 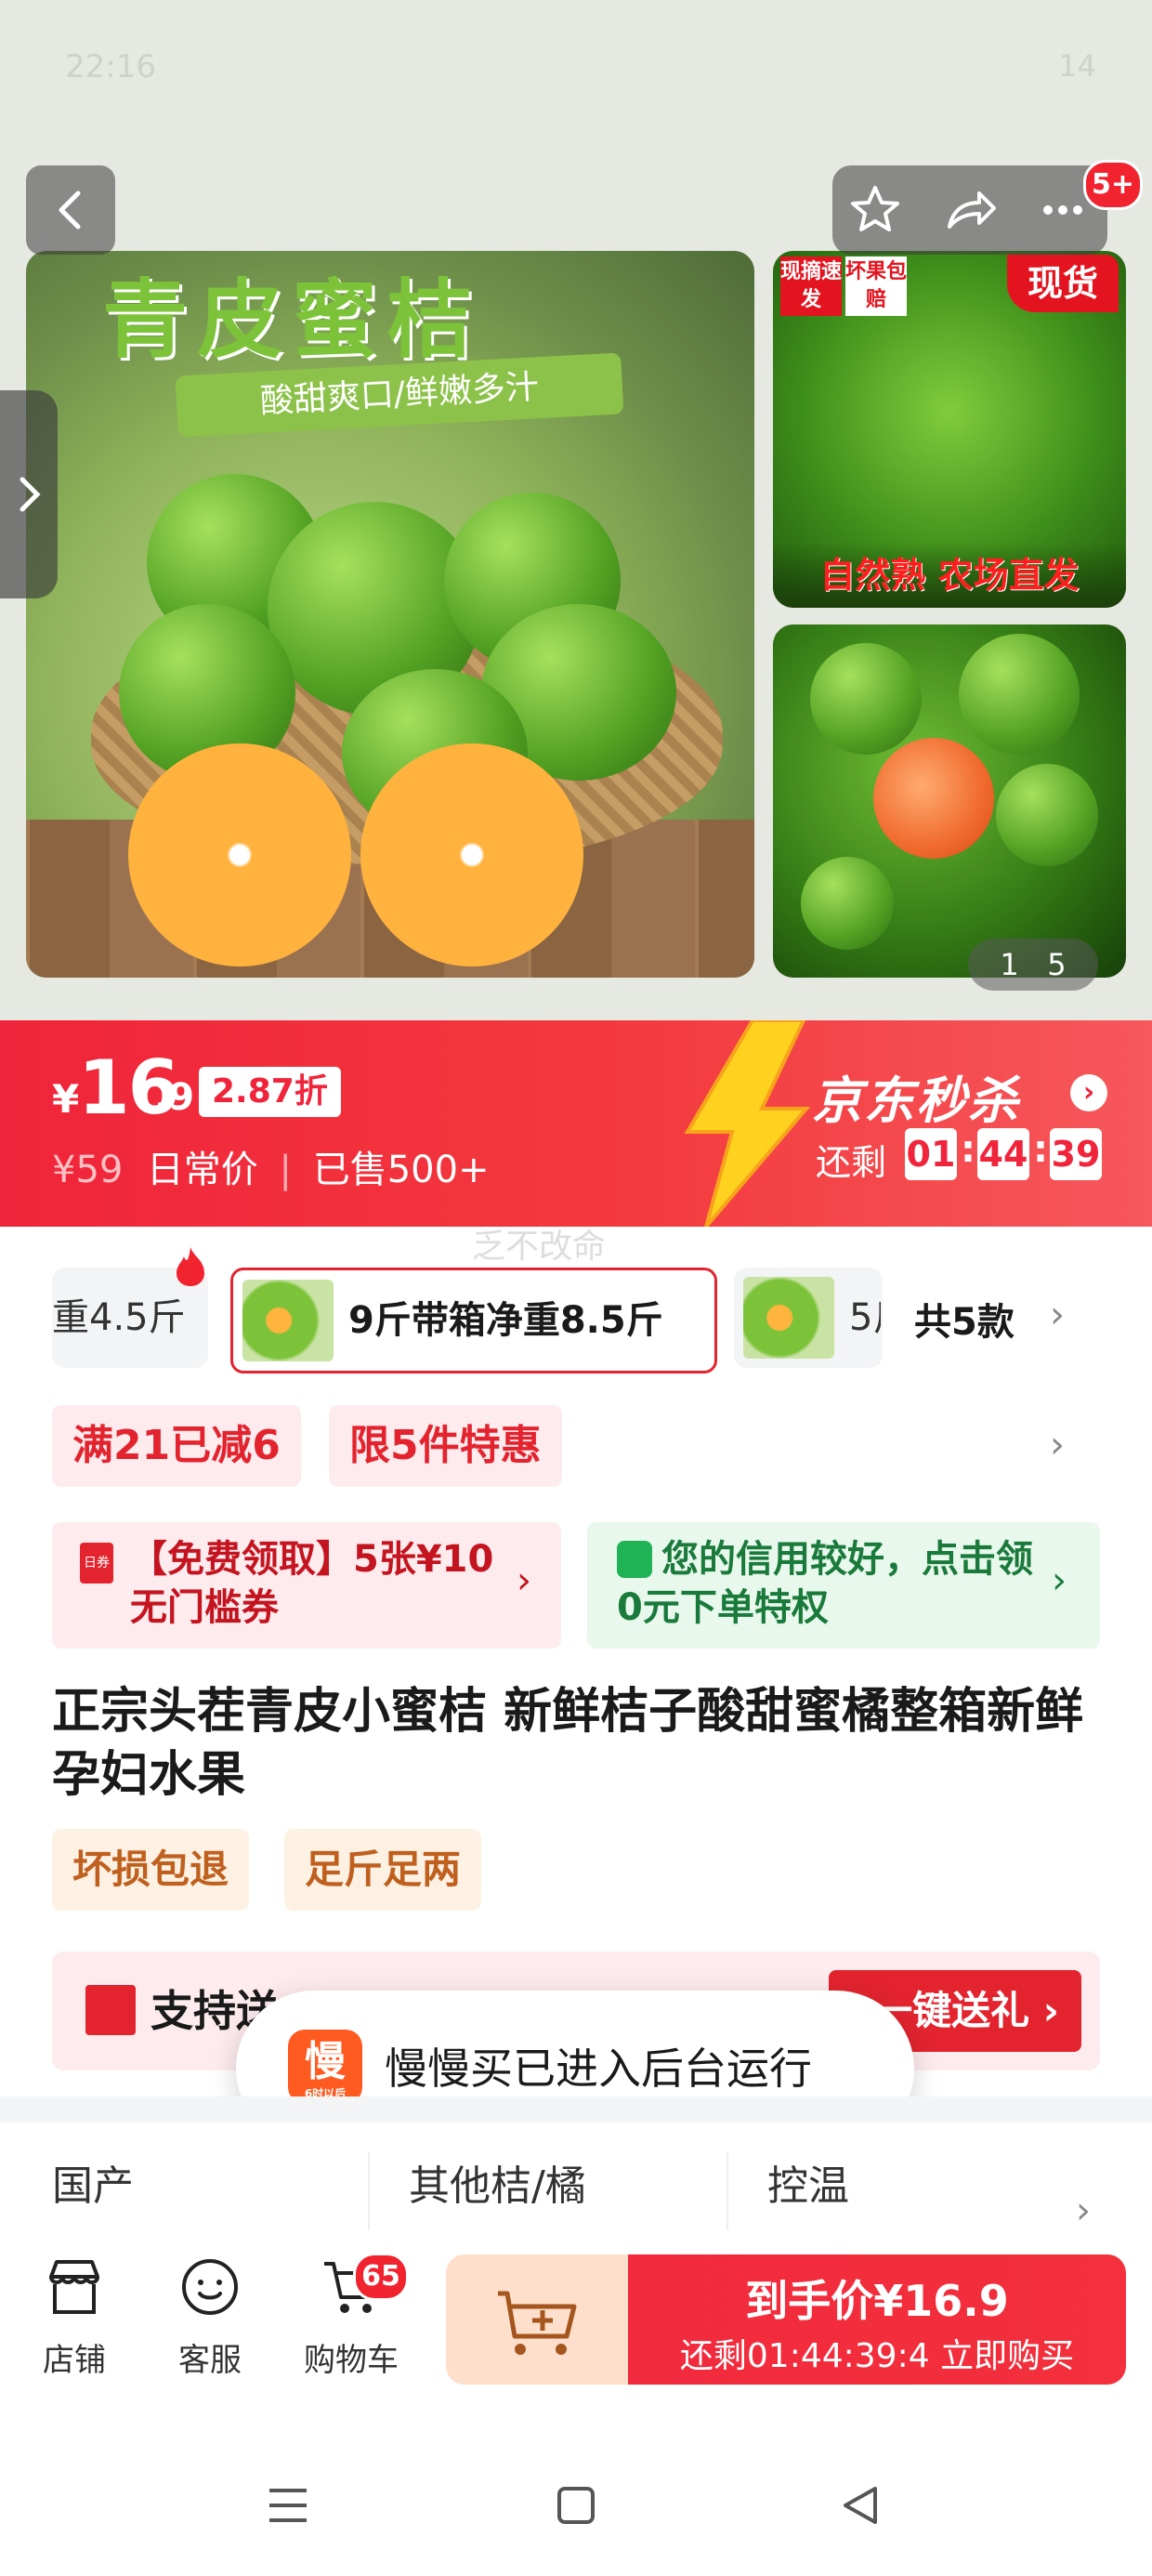 I want to click on buy-countdown: 还剩01:44:39:4 立即购买, so click(x=877, y=2356).